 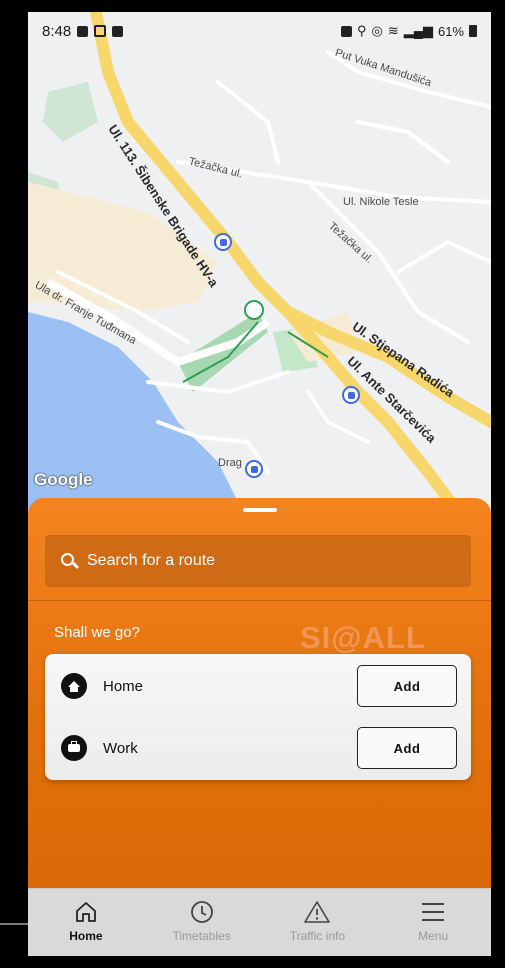 I want to click on nav-item-menu: Menu, so click(x=433, y=916).